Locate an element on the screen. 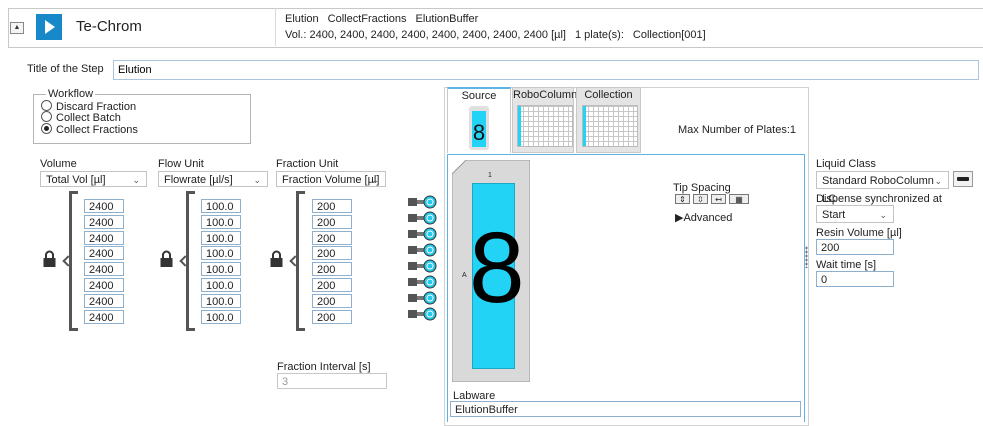 The width and height of the screenshot is (983, 426). source-thumbnail: 8 is located at coordinates (479, 128).